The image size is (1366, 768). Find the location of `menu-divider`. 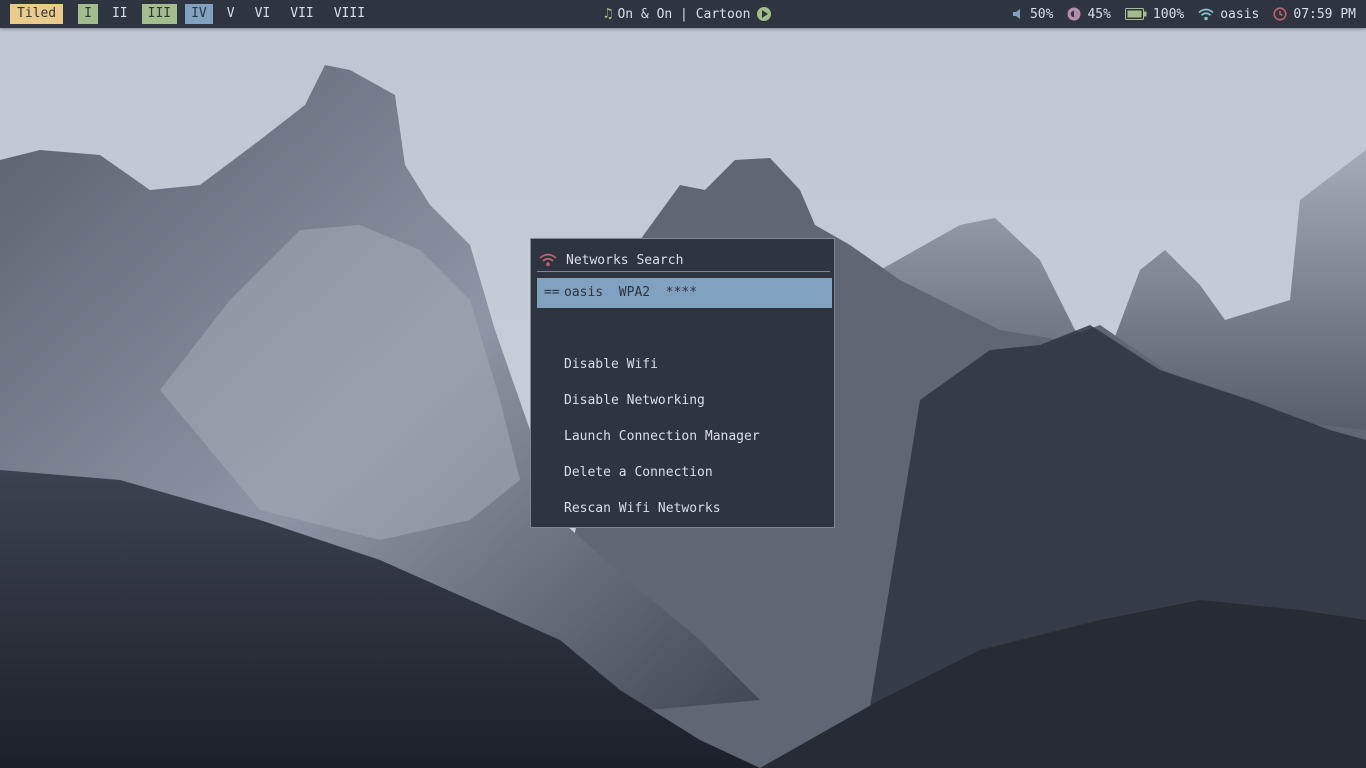

menu-divider is located at coordinates (683, 271).